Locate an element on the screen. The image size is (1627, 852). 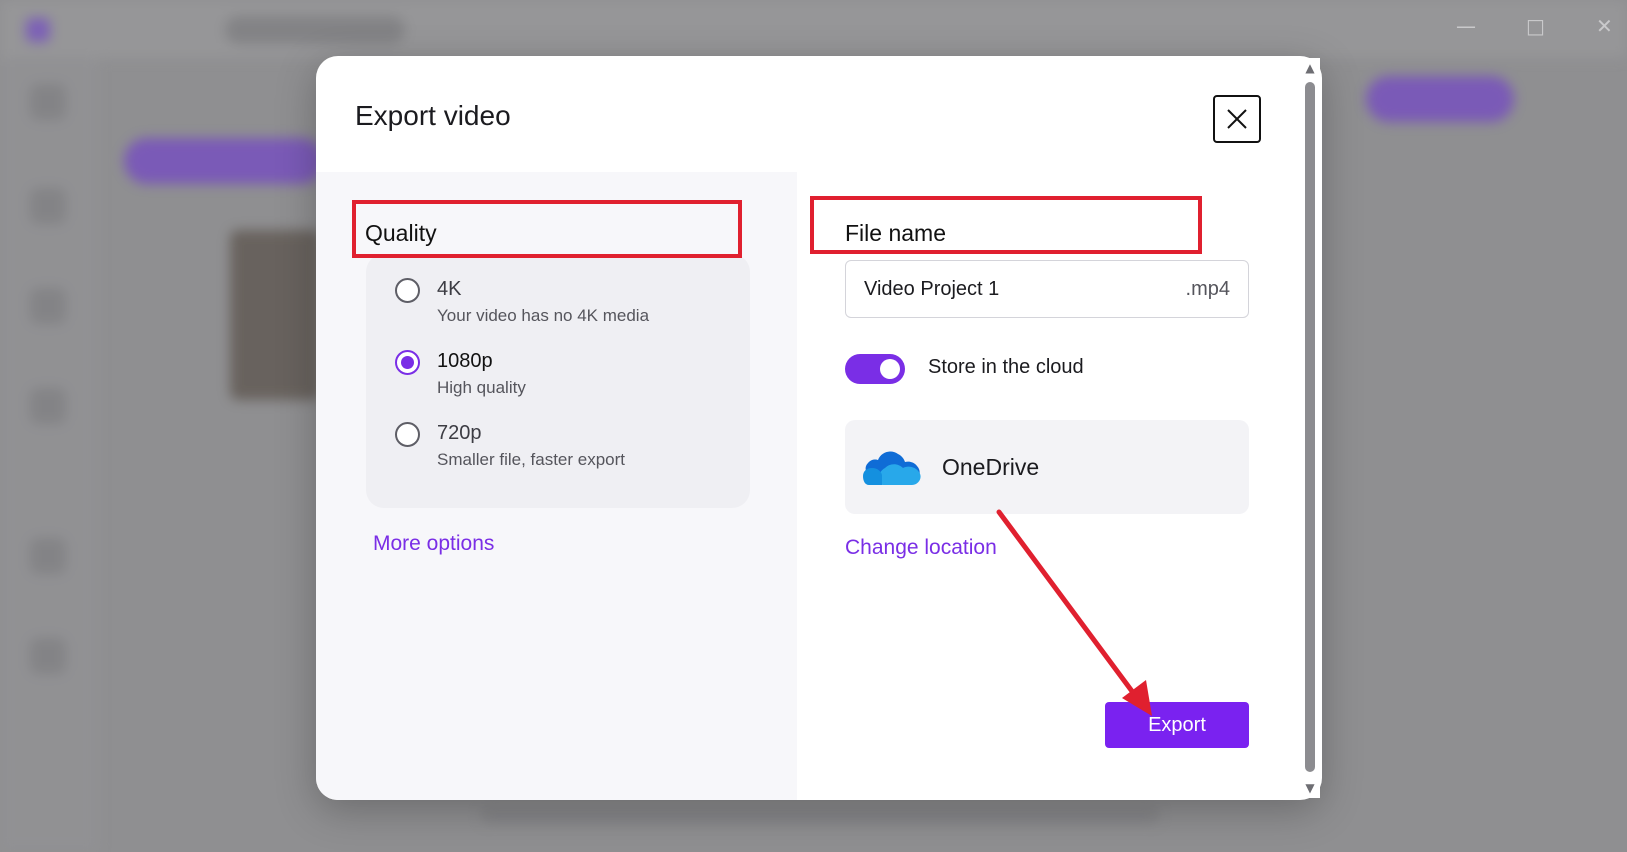
file-name-value: Video Project 1 is located at coordinates (931, 289).